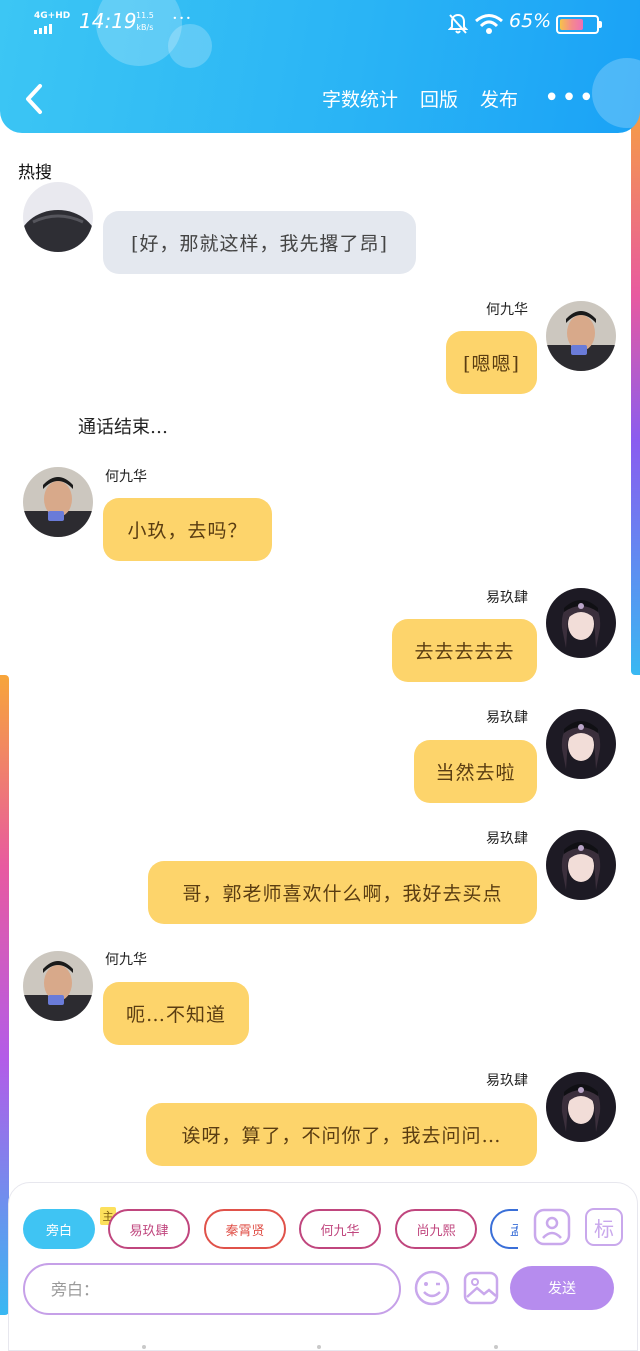 This screenshot has width=640, height=1351. I want to click on role-chip-clip: 孟, so click(504, 1229).